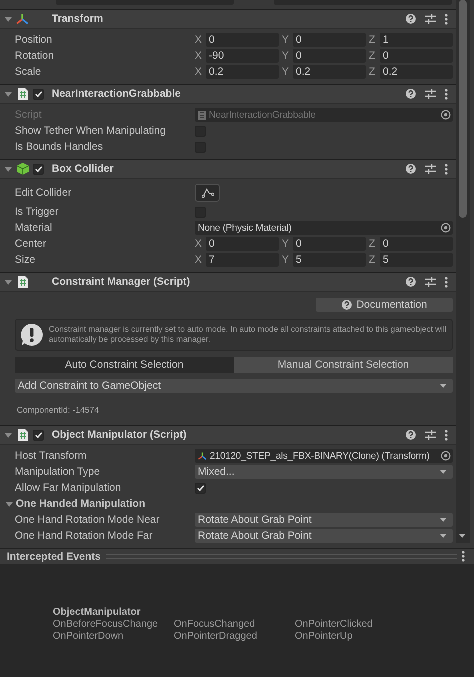  Describe the element at coordinates (384, 305) in the screenshot. I see `documentation-button: Documentation` at that location.